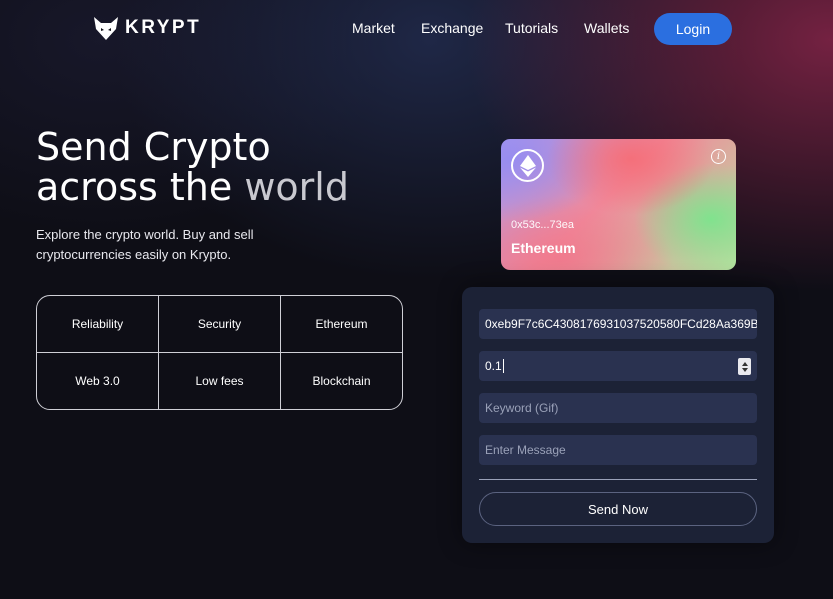 The image size is (833, 599). I want to click on ethereum-card: i 0x53c...73ea Ethereum, so click(618, 204).